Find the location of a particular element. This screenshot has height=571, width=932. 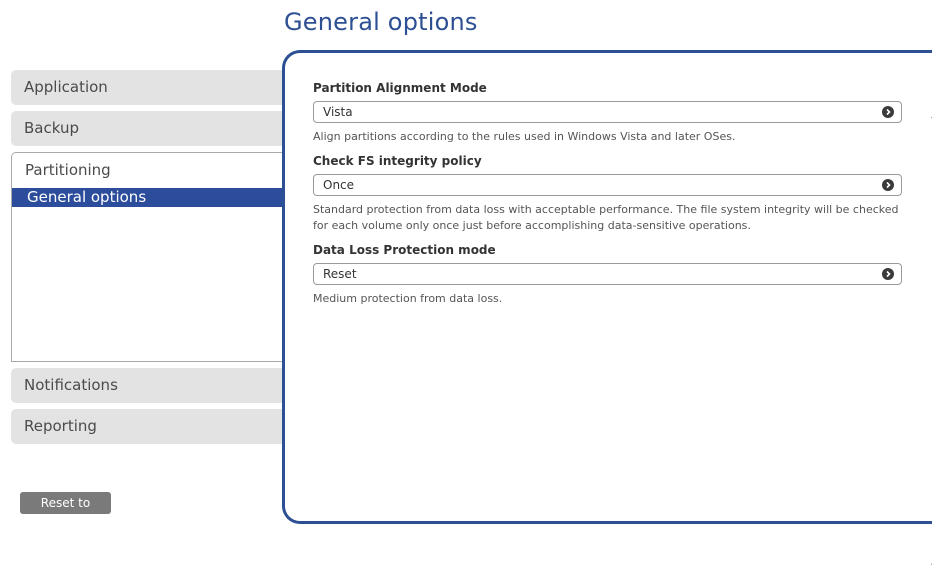

data-loss-protection-value: Reset is located at coordinates (340, 274).